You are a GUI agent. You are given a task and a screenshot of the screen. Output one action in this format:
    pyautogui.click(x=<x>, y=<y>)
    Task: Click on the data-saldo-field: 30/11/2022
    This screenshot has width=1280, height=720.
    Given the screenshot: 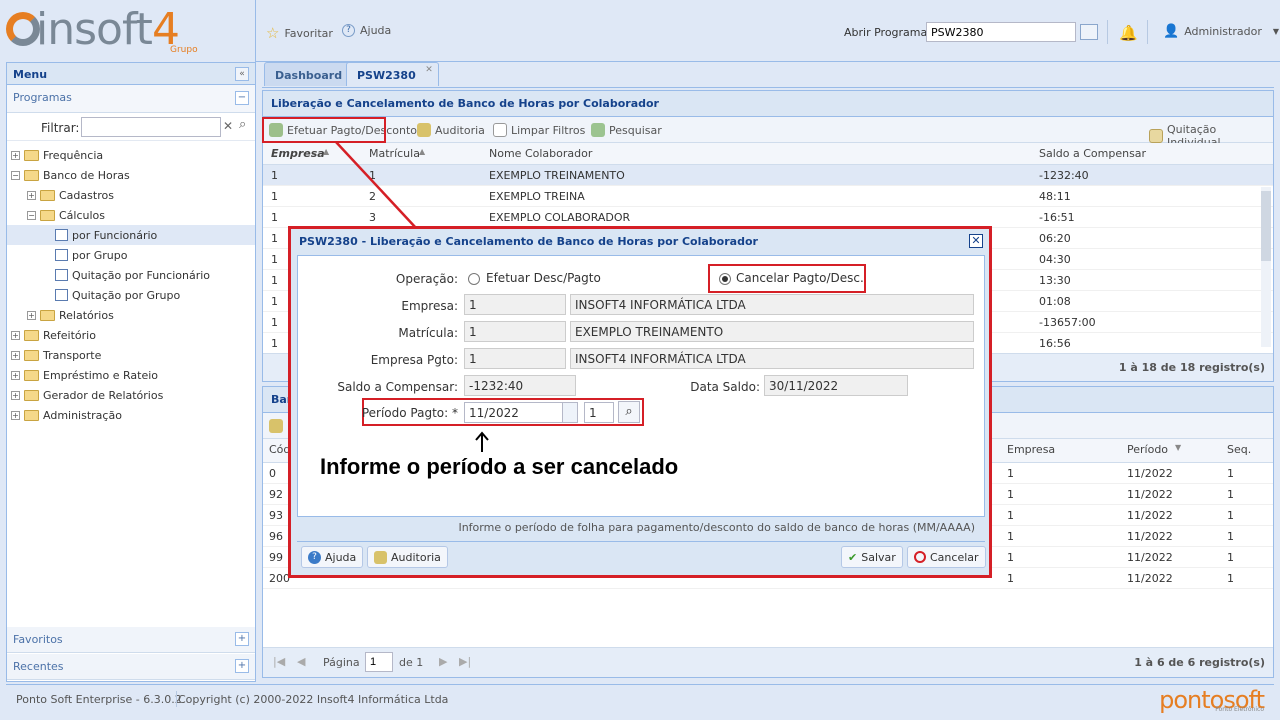 What is the action you would take?
    pyautogui.click(x=836, y=385)
    